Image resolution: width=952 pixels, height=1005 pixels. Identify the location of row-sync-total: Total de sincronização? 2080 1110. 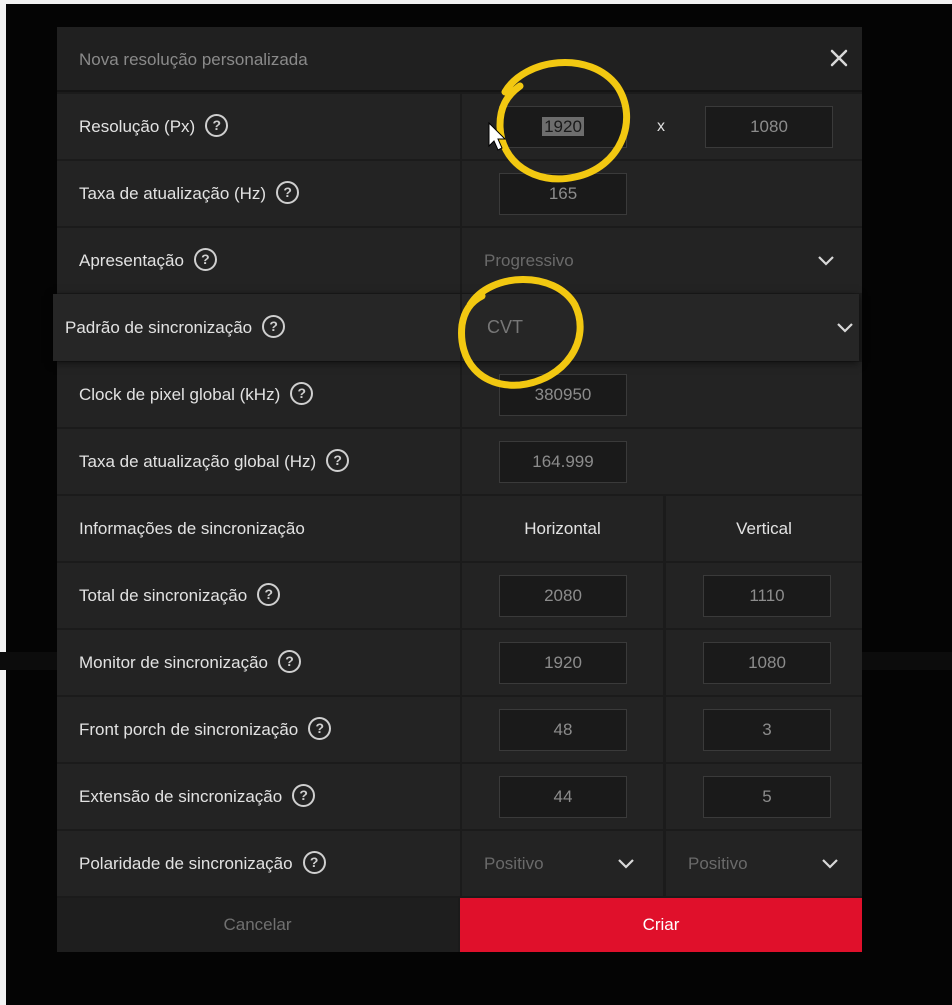
(459, 595).